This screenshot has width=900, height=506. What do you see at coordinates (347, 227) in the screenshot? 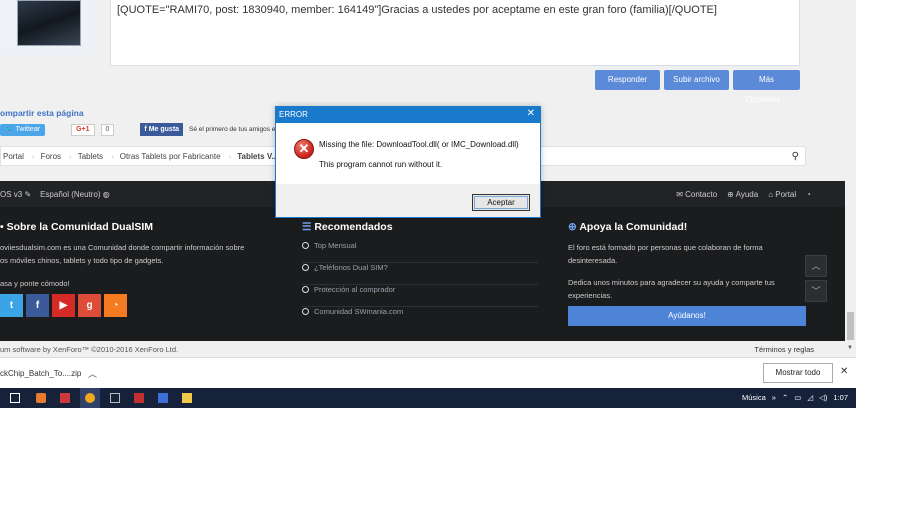
I see `recommended-title: ☰ Recomendados` at bounding box center [347, 227].